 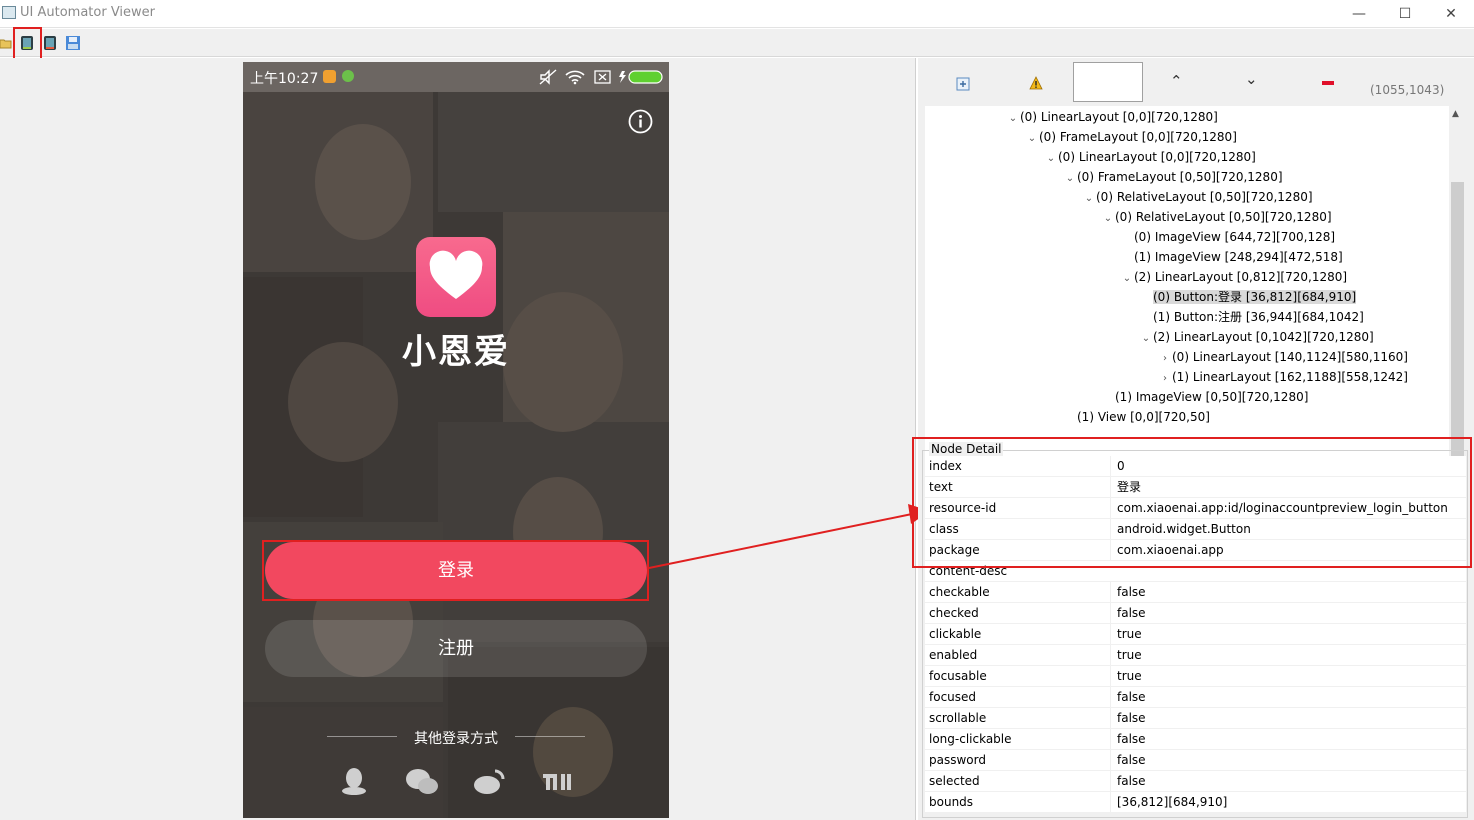 What do you see at coordinates (1227, 237) in the screenshot?
I see `tree-node: (0) ImageView [644,72][700,128]` at bounding box center [1227, 237].